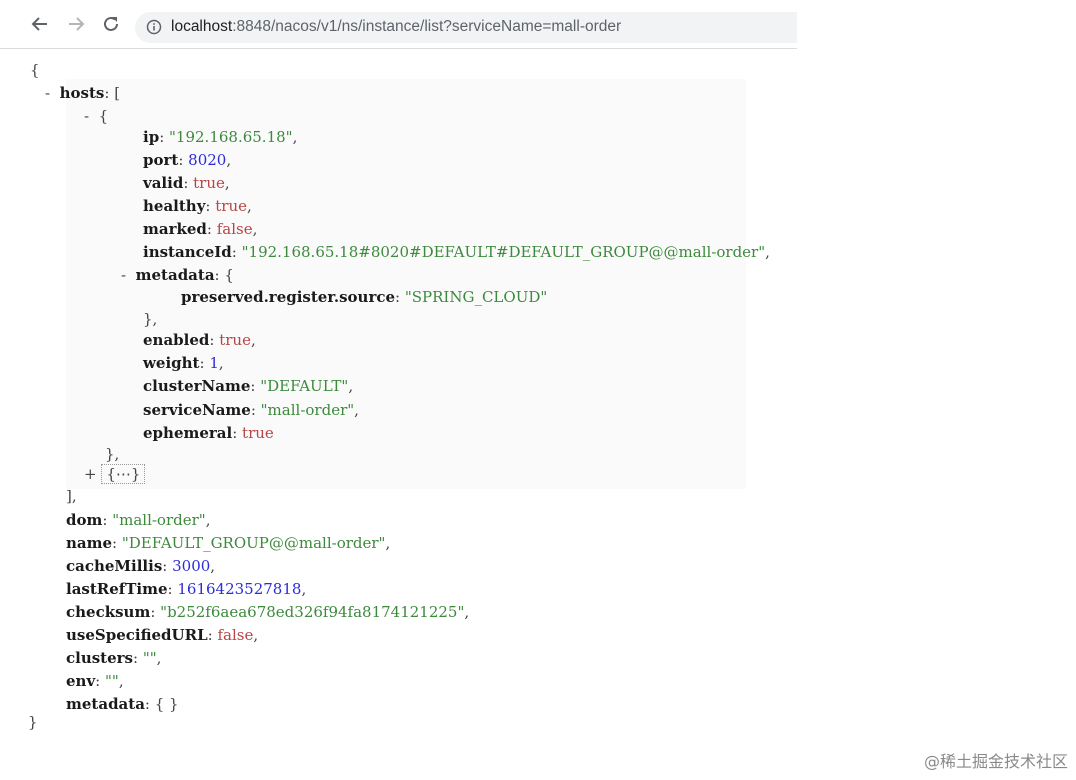 The width and height of the screenshot is (1076, 780). Describe the element at coordinates (123, 474) in the screenshot. I see `collapsed-object-placeholder: {⋯}` at that location.